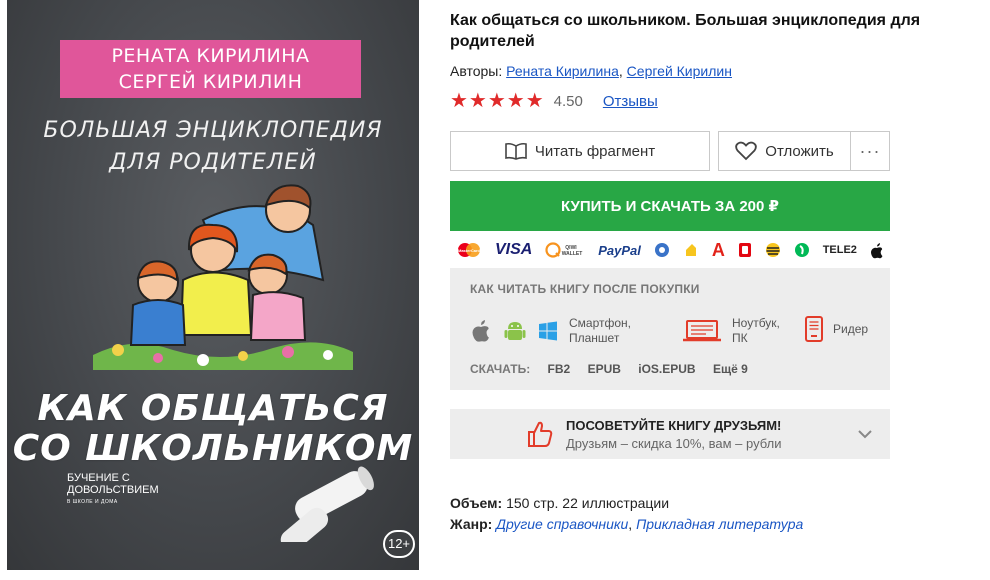  I want to click on family-illustration, so click(223, 277).